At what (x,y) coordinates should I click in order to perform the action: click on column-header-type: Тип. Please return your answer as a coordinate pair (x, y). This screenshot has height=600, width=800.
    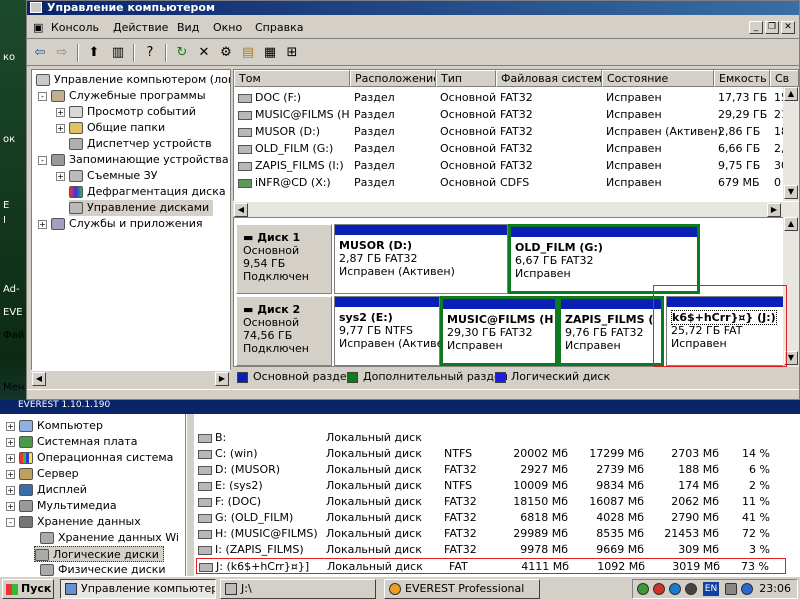
    Looking at the image, I should click on (466, 78).